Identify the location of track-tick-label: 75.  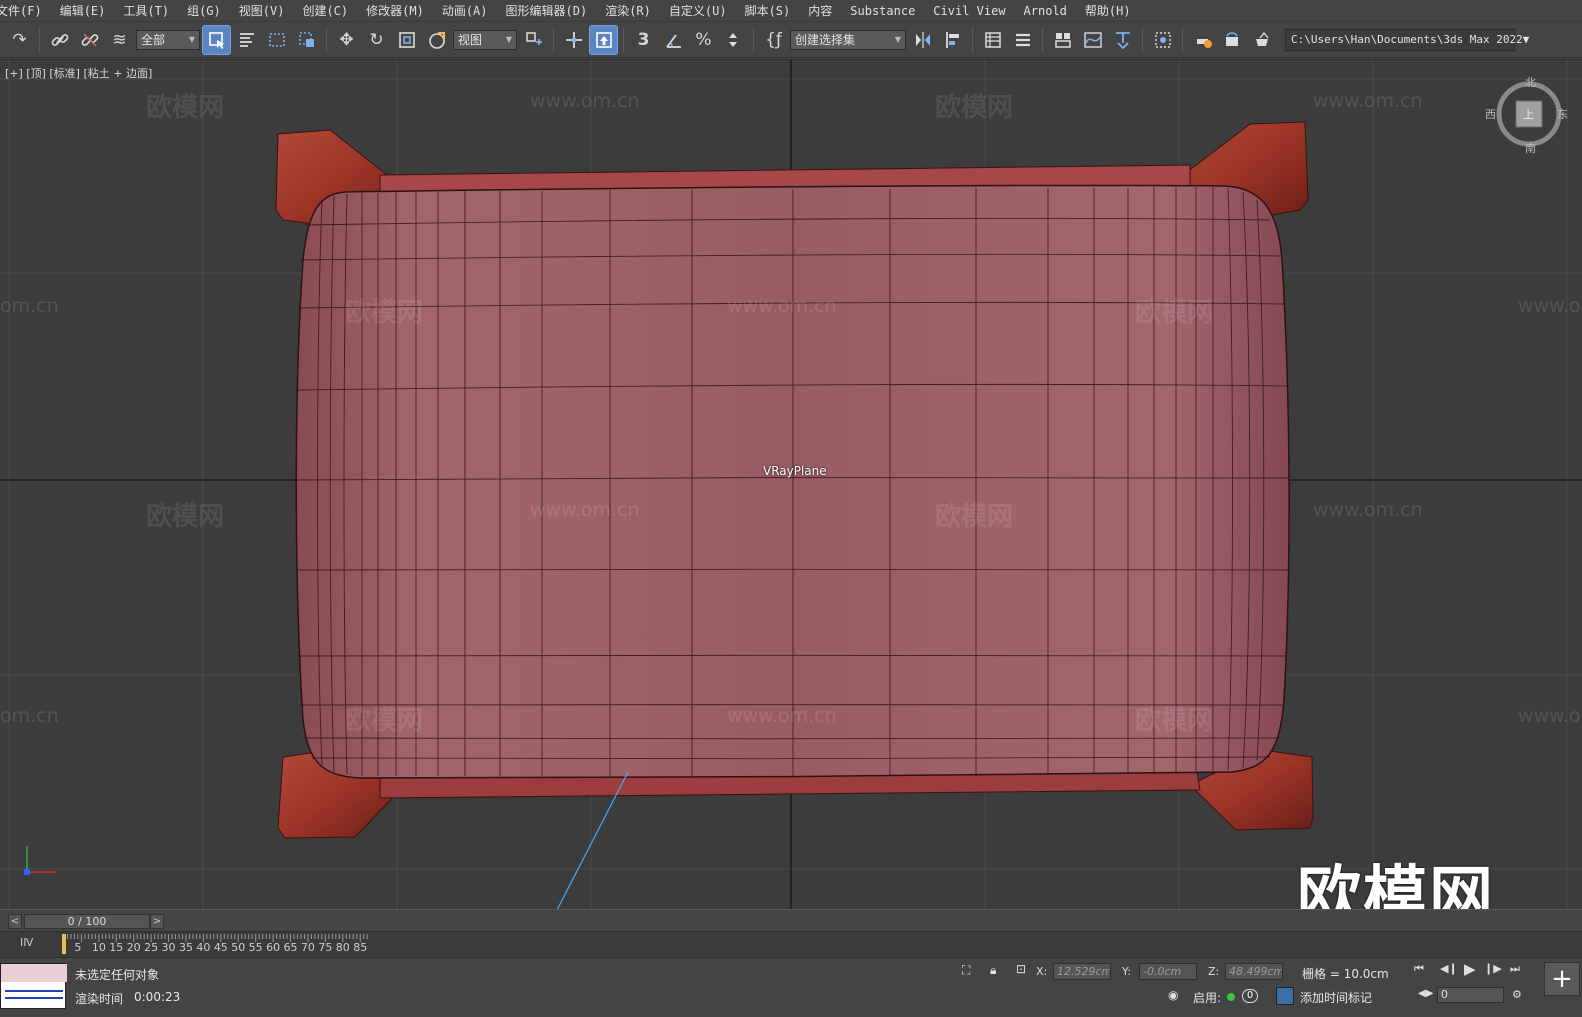
(325, 947).